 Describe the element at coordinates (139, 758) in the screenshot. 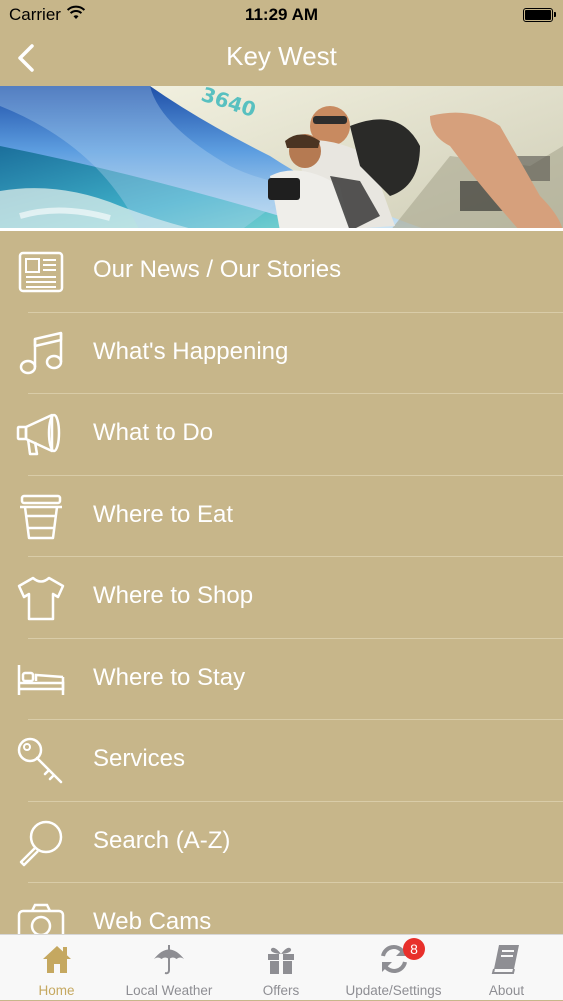

I see `menu-item-label: Services` at that location.